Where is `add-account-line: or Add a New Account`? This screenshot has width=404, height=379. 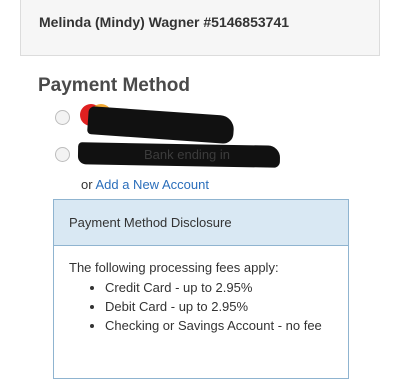 add-account-line: or Add a New Account is located at coordinates (145, 184).